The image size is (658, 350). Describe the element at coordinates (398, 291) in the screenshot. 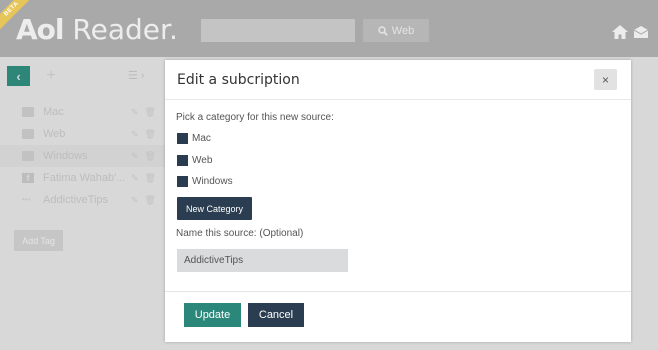

I see `dialog-divider` at that location.